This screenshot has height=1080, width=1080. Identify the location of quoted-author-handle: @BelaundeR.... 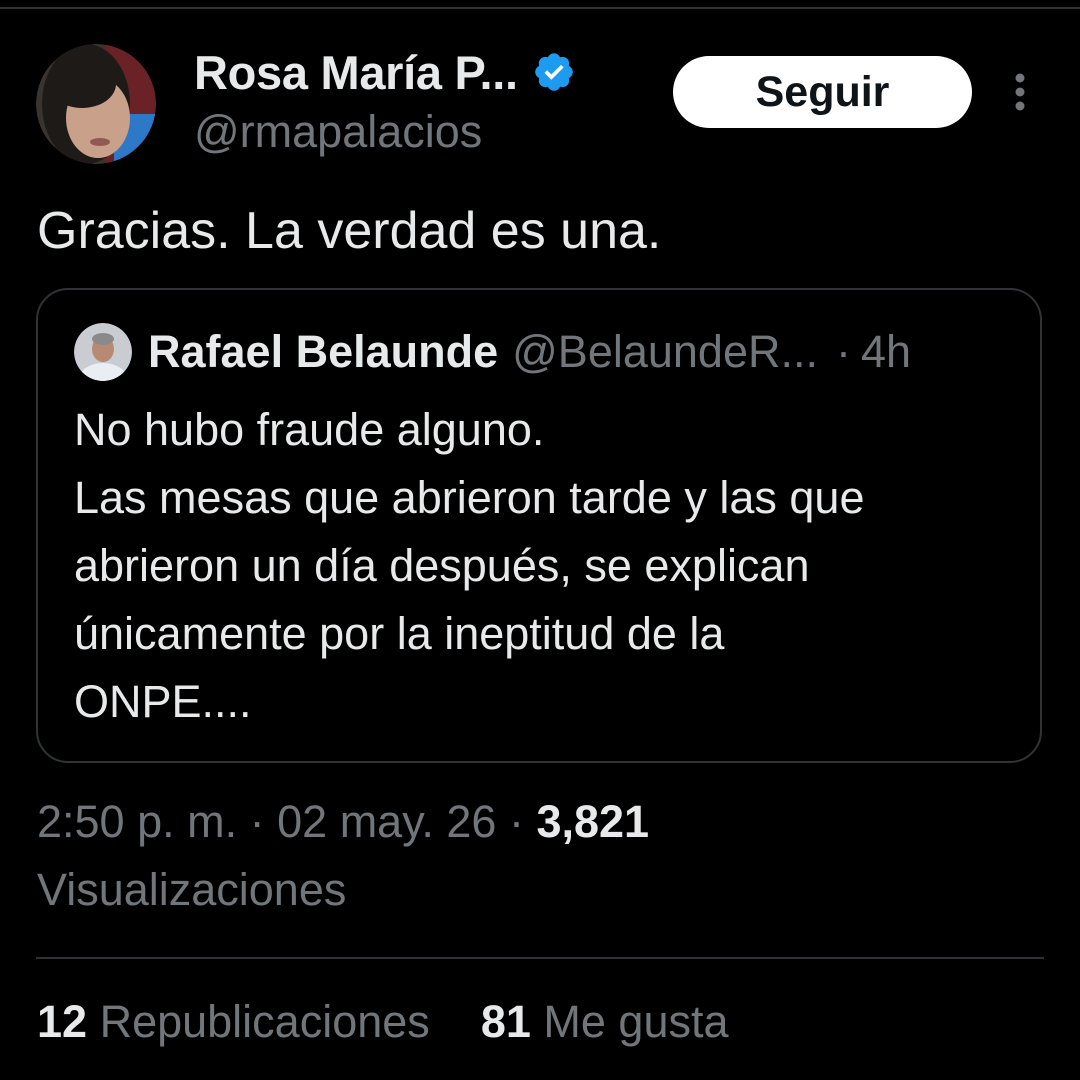
(665, 351).